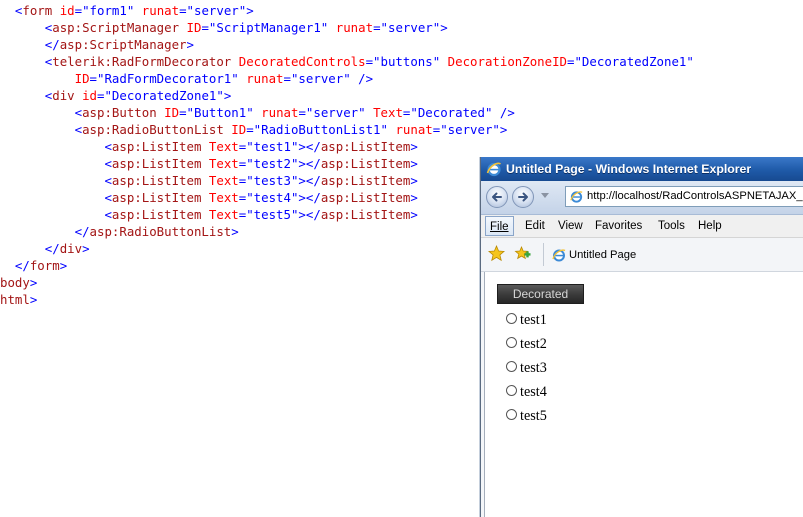 The width and height of the screenshot is (803, 517). I want to click on code-token: ="test4"></, so click(279, 197).